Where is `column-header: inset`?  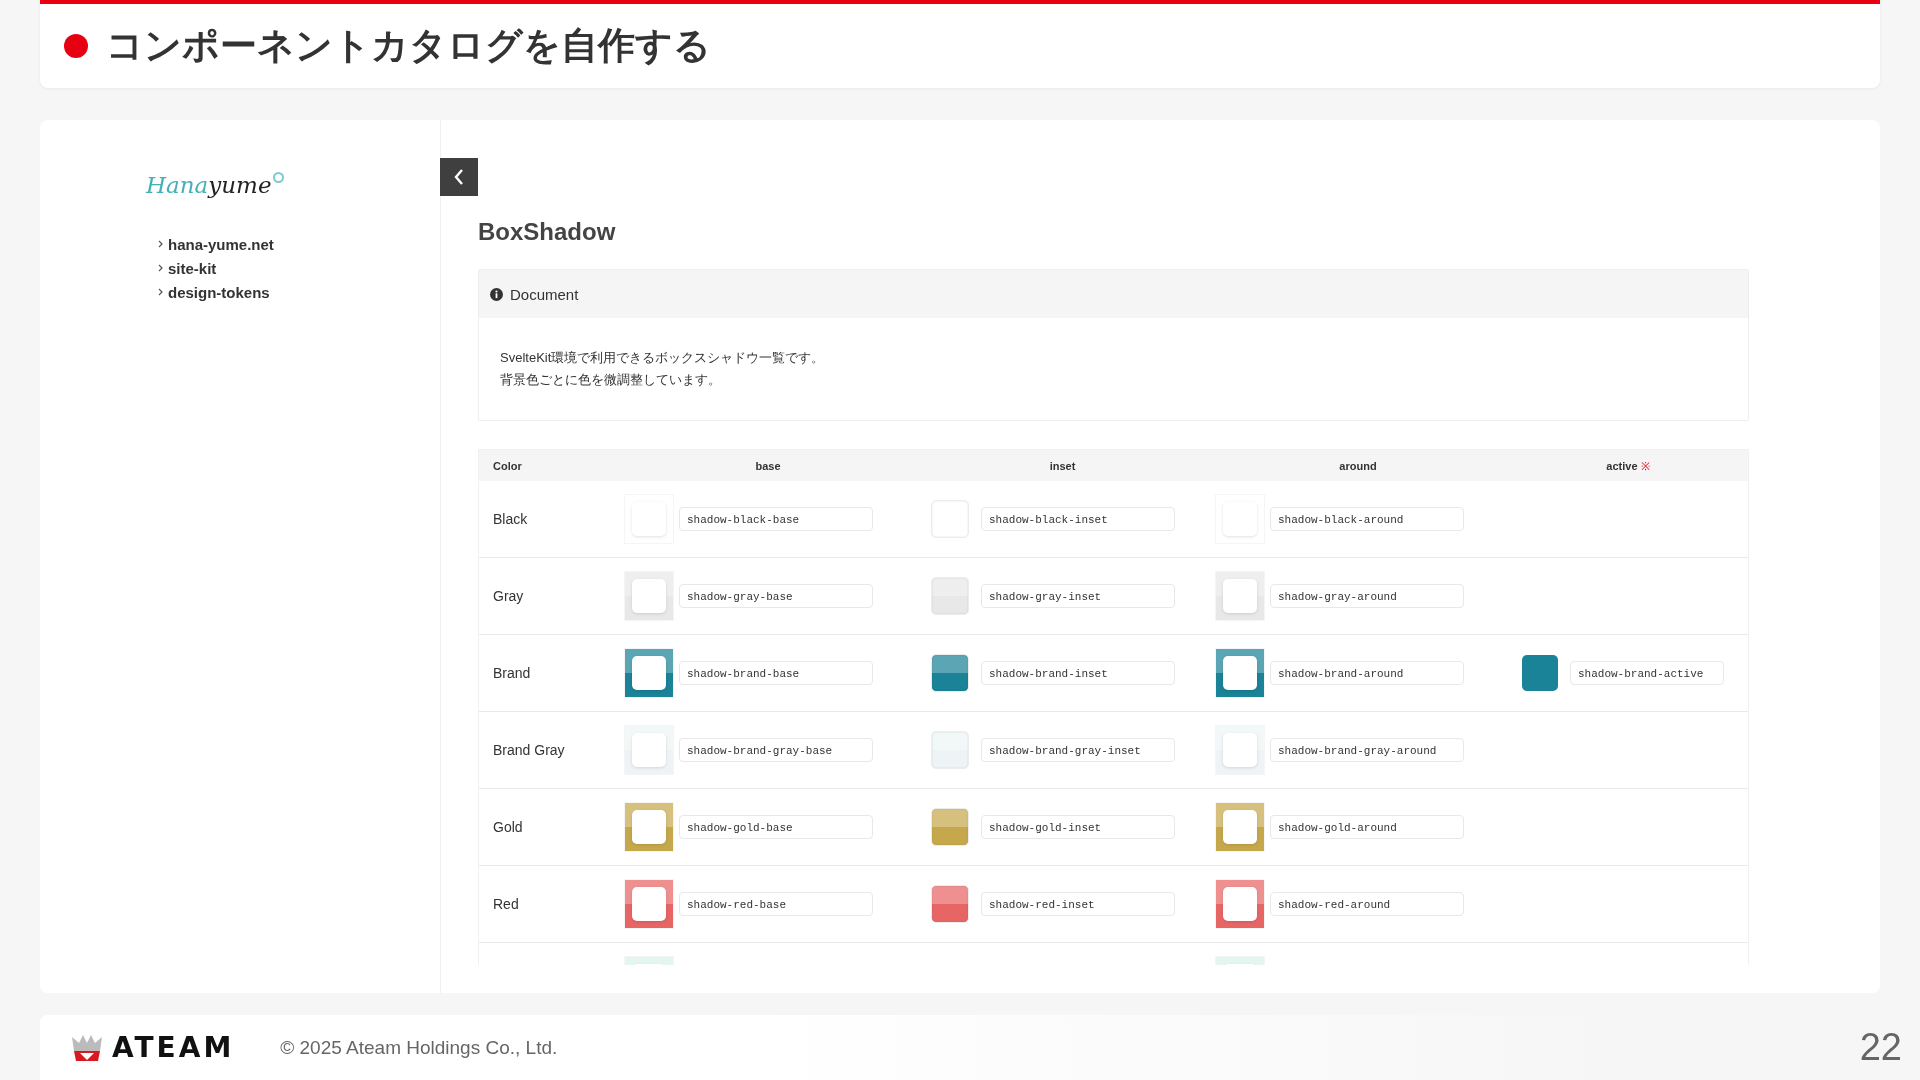 column-header: inset is located at coordinates (1062, 465).